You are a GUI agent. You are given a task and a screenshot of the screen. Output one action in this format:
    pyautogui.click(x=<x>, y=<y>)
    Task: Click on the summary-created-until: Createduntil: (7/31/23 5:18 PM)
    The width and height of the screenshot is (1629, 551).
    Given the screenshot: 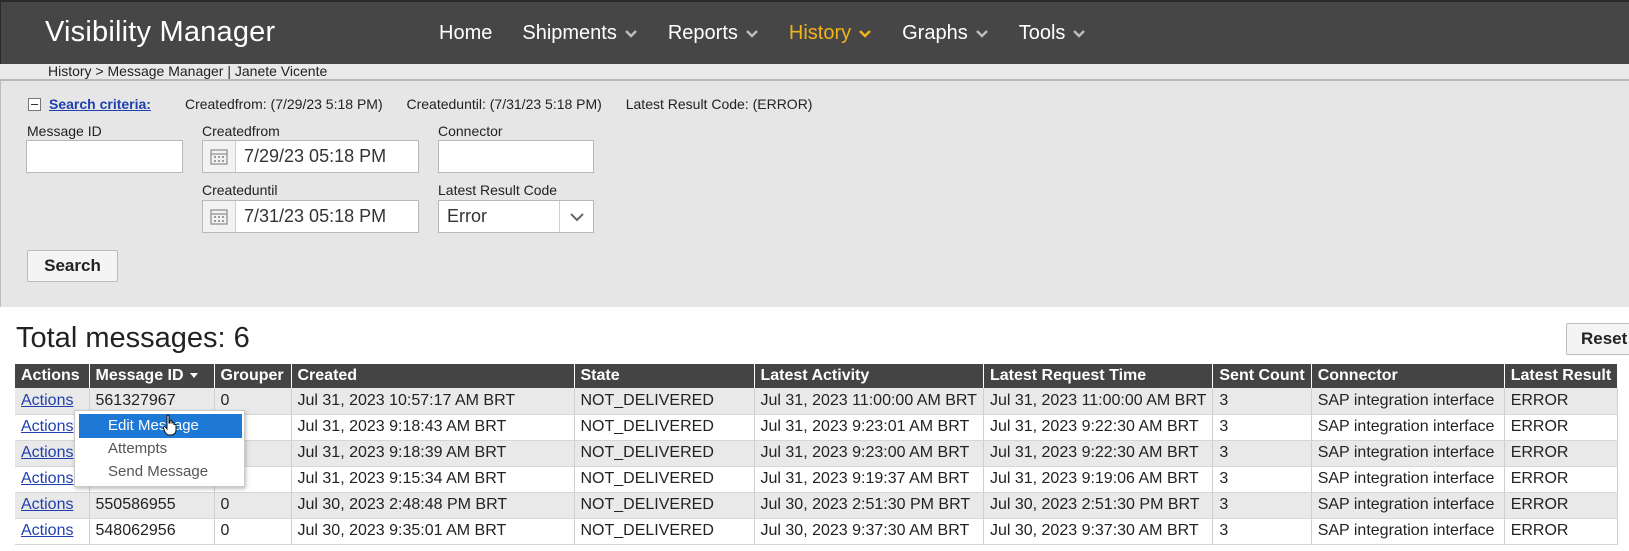 What is the action you would take?
    pyautogui.click(x=504, y=104)
    